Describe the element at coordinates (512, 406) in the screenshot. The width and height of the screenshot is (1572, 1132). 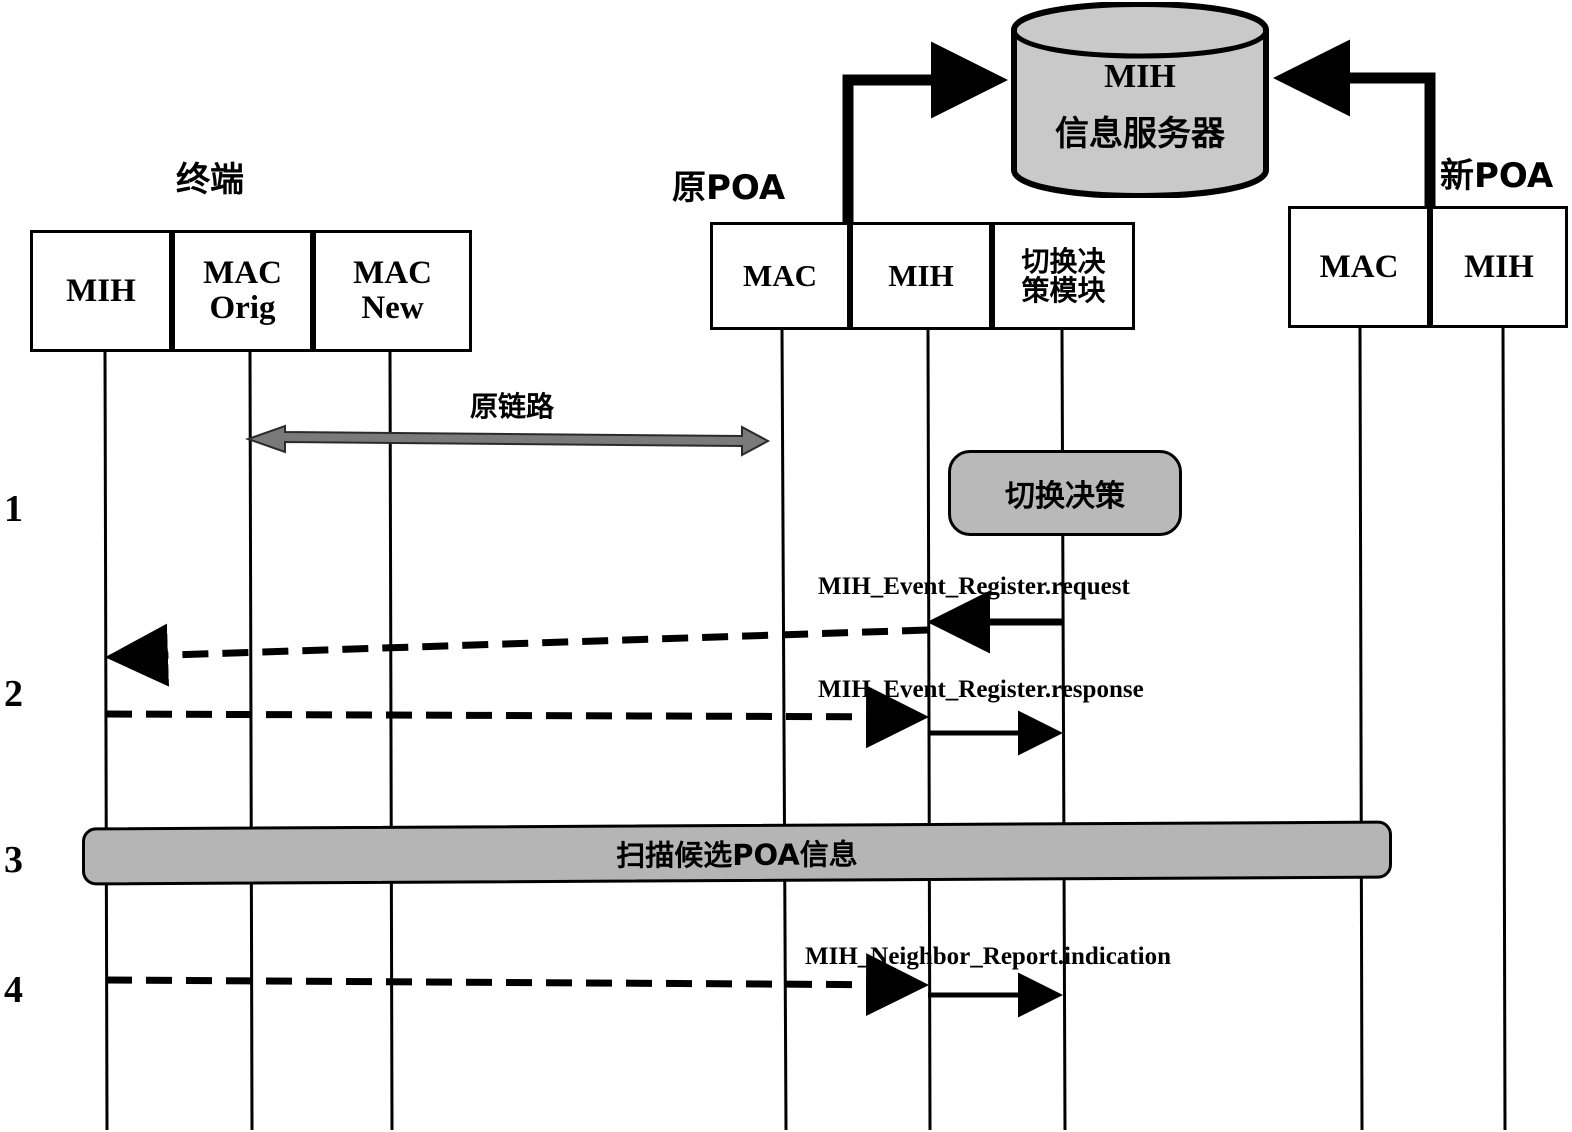
I see `original-link-label: 原链路` at that location.